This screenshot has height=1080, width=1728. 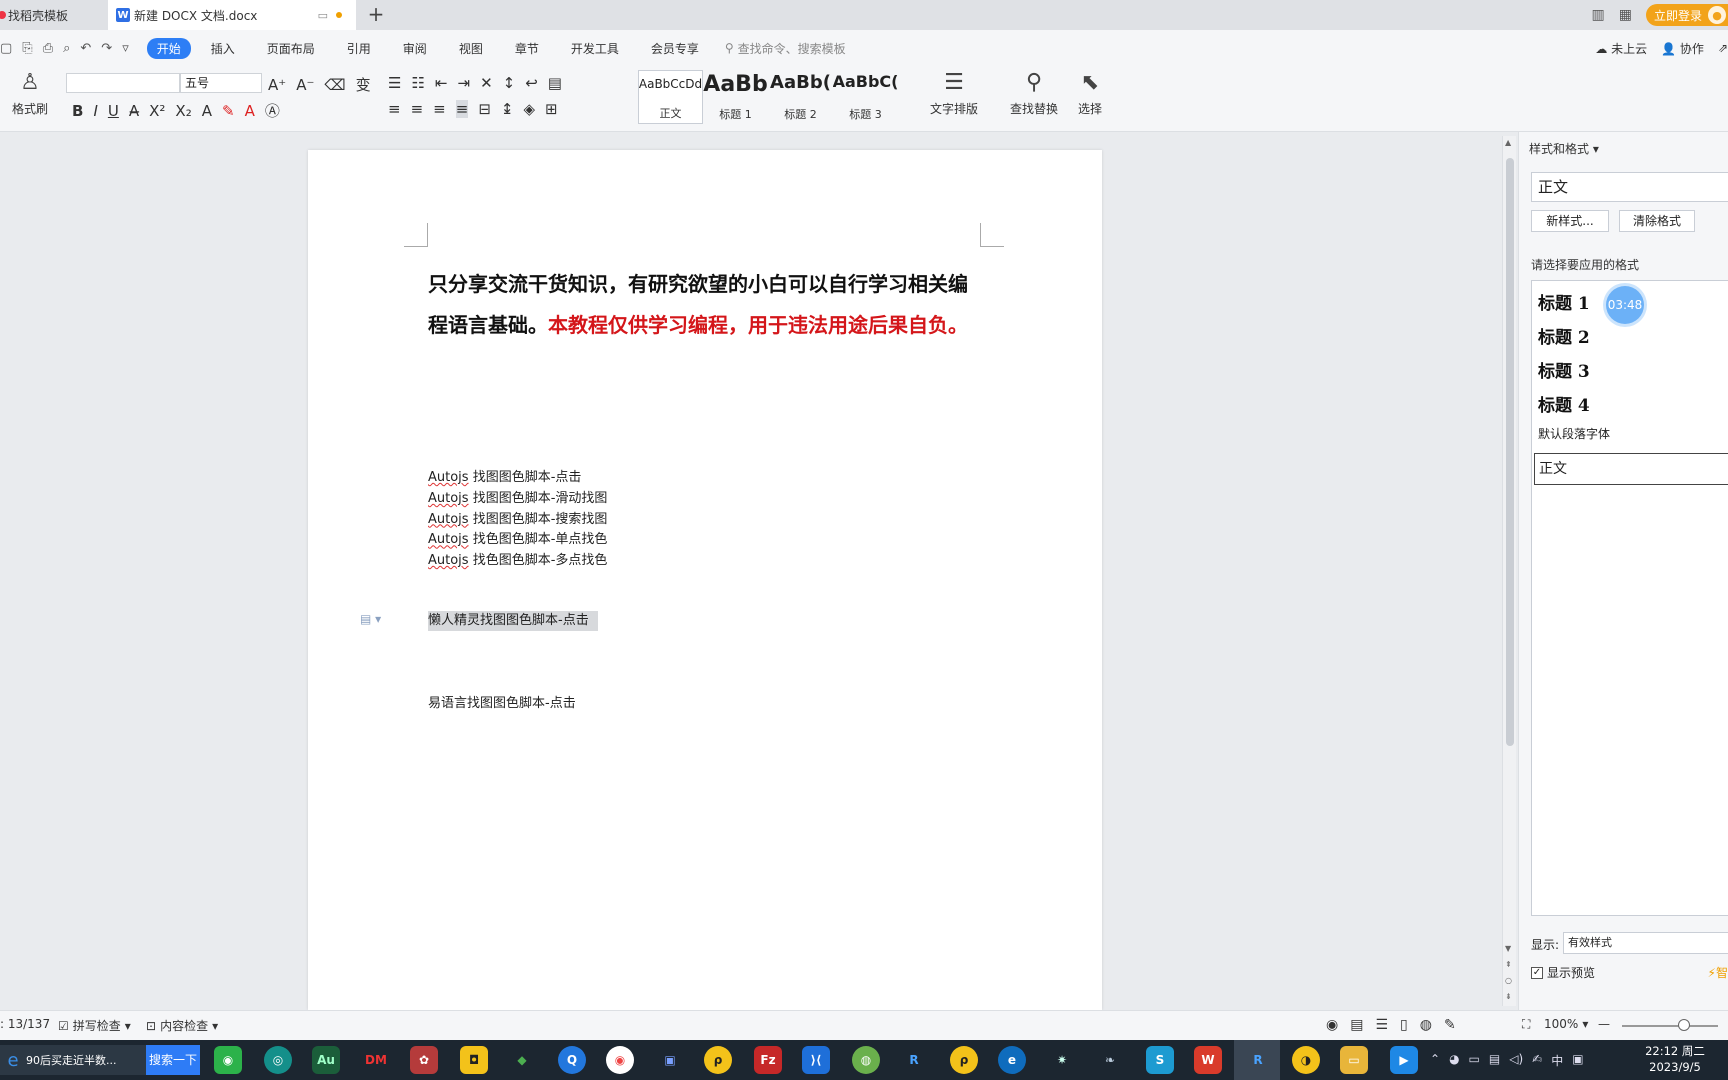 I want to click on clear-format-button: 清除格式, so click(x=1657, y=221).